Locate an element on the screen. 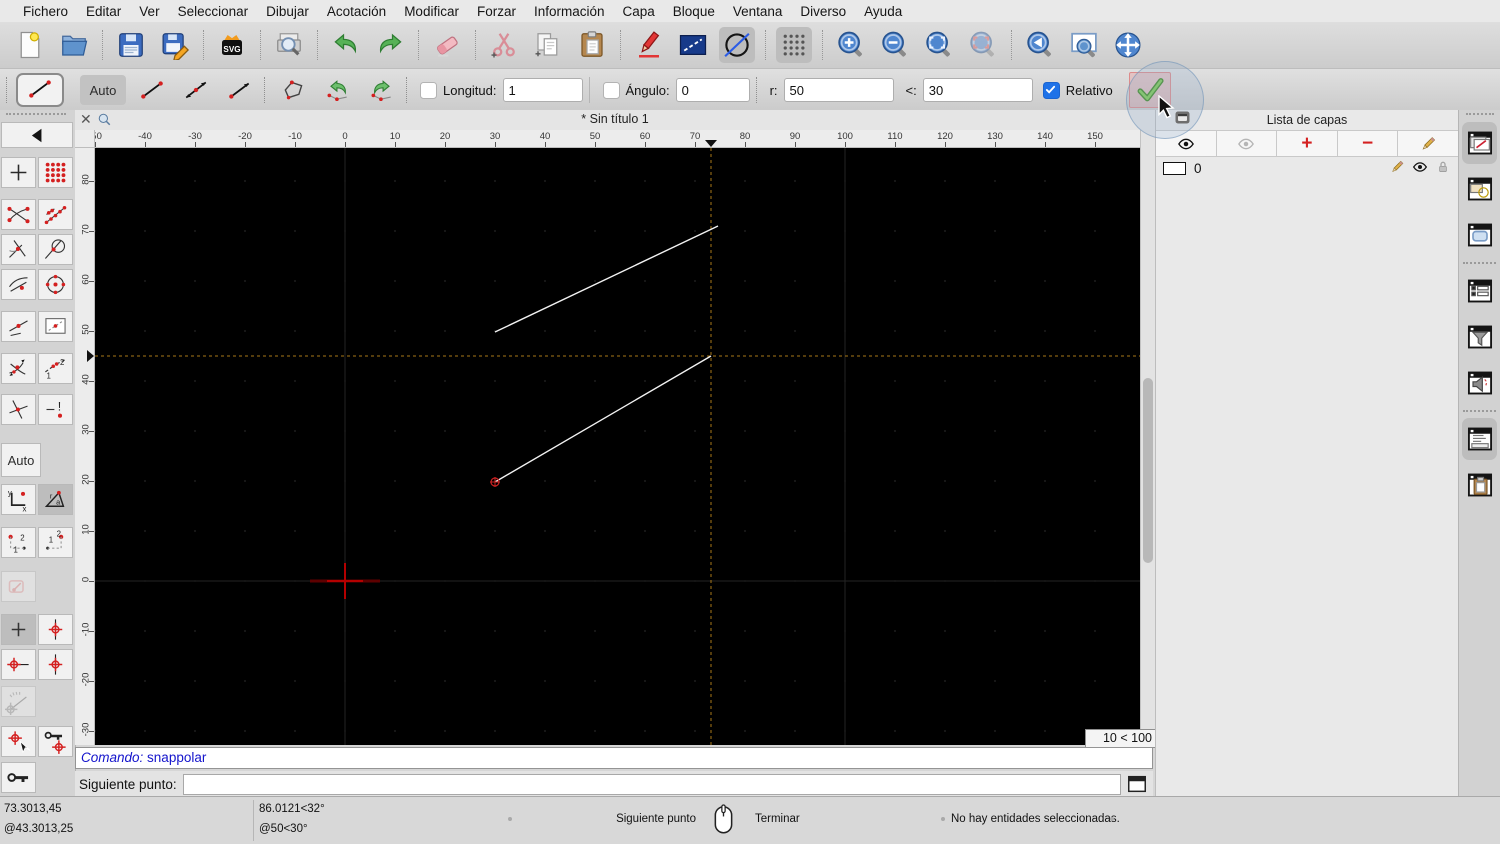 This screenshot has width=1500, height=844. erase-button is located at coordinates (447, 45).